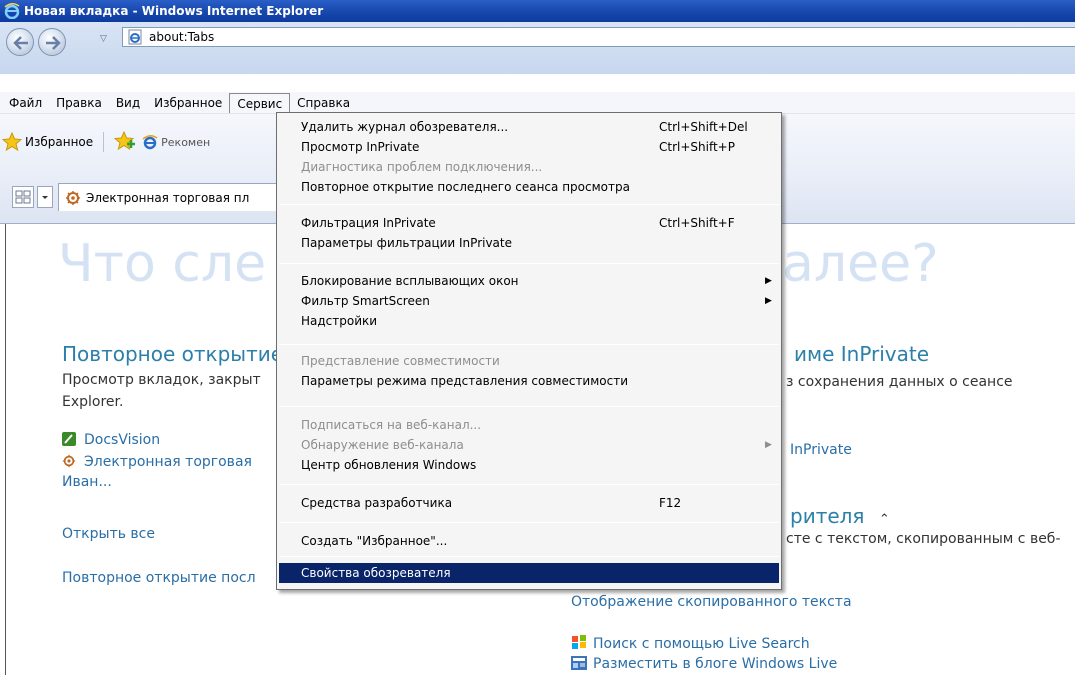  I want to click on menu-tools: Сервис, so click(260, 102).